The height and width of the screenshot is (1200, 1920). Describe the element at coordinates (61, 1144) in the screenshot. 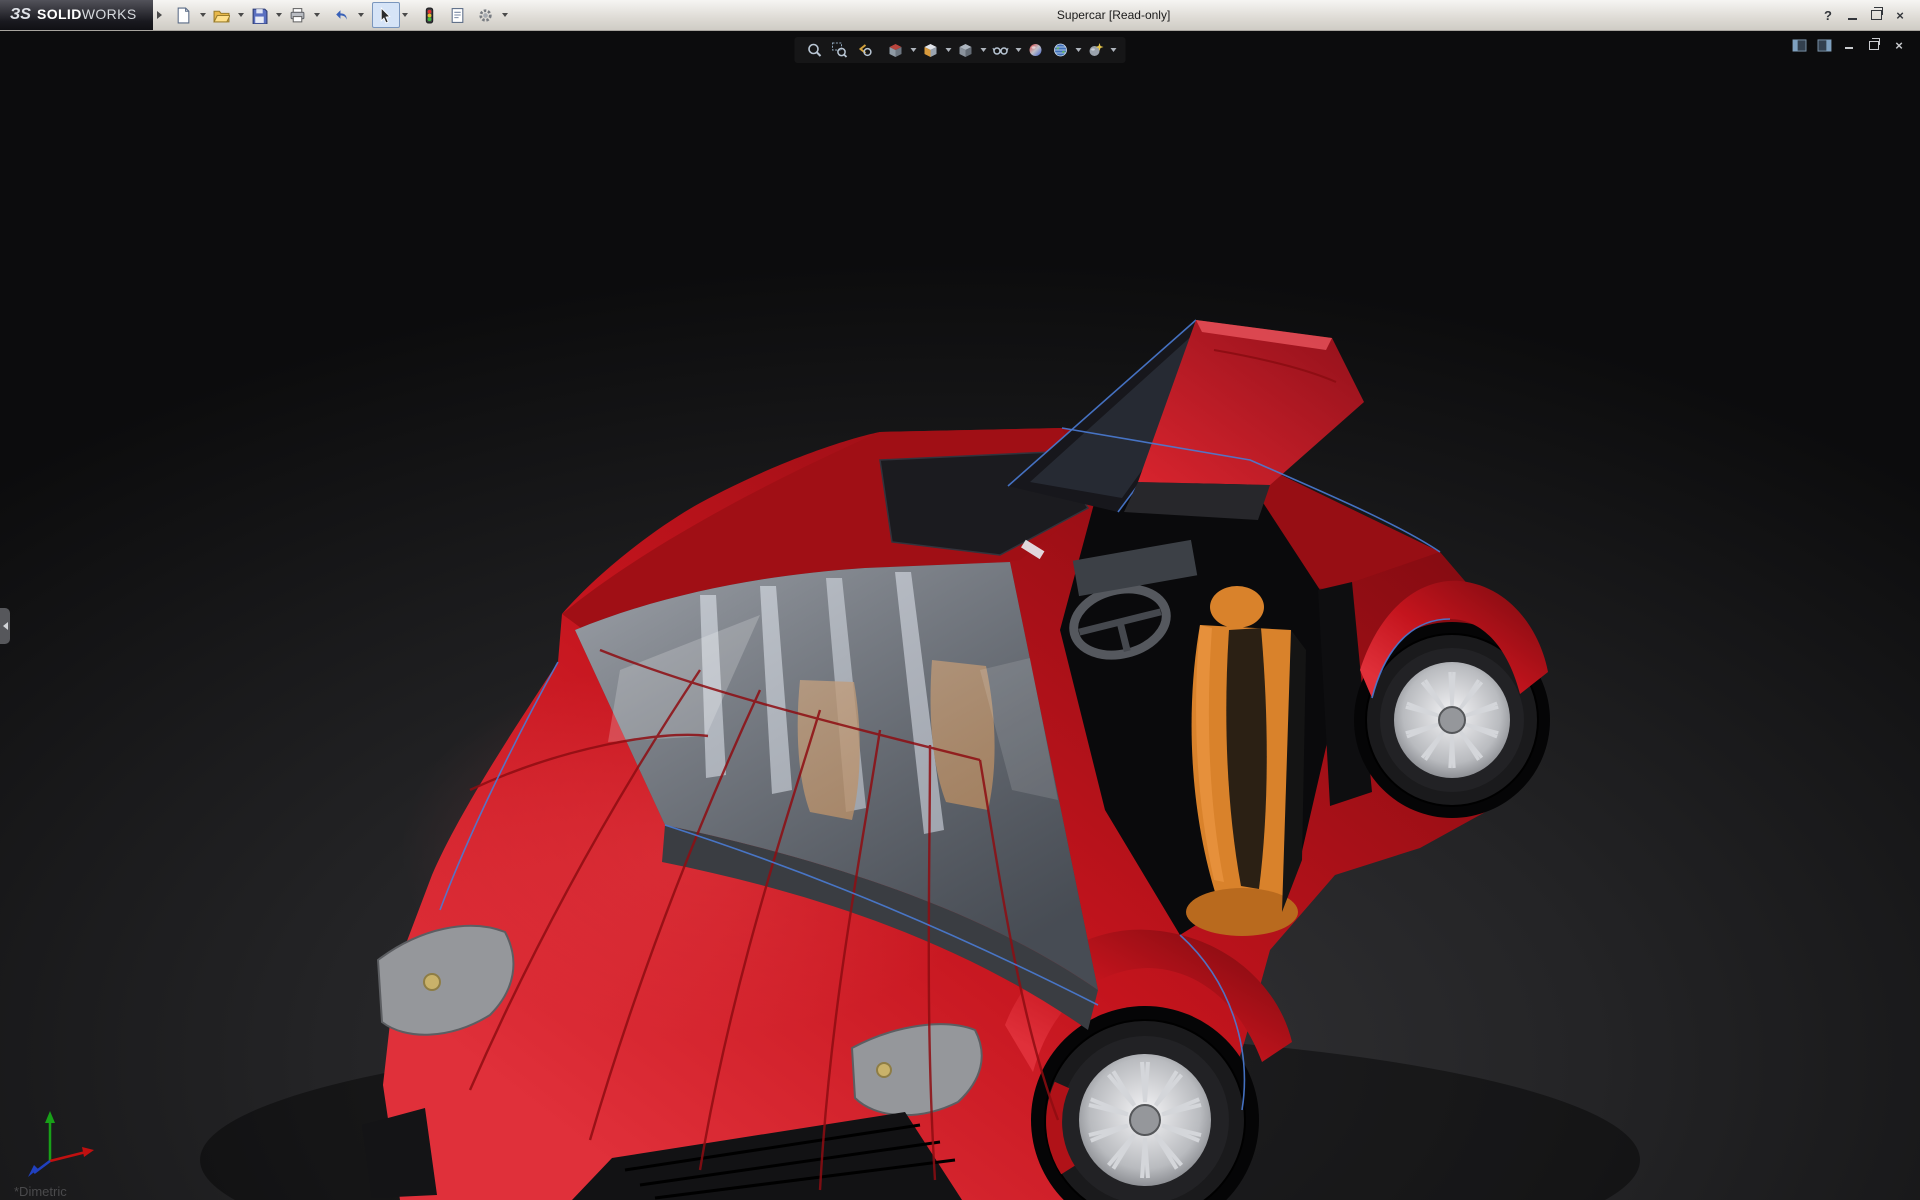

I see `reference-triad` at that location.